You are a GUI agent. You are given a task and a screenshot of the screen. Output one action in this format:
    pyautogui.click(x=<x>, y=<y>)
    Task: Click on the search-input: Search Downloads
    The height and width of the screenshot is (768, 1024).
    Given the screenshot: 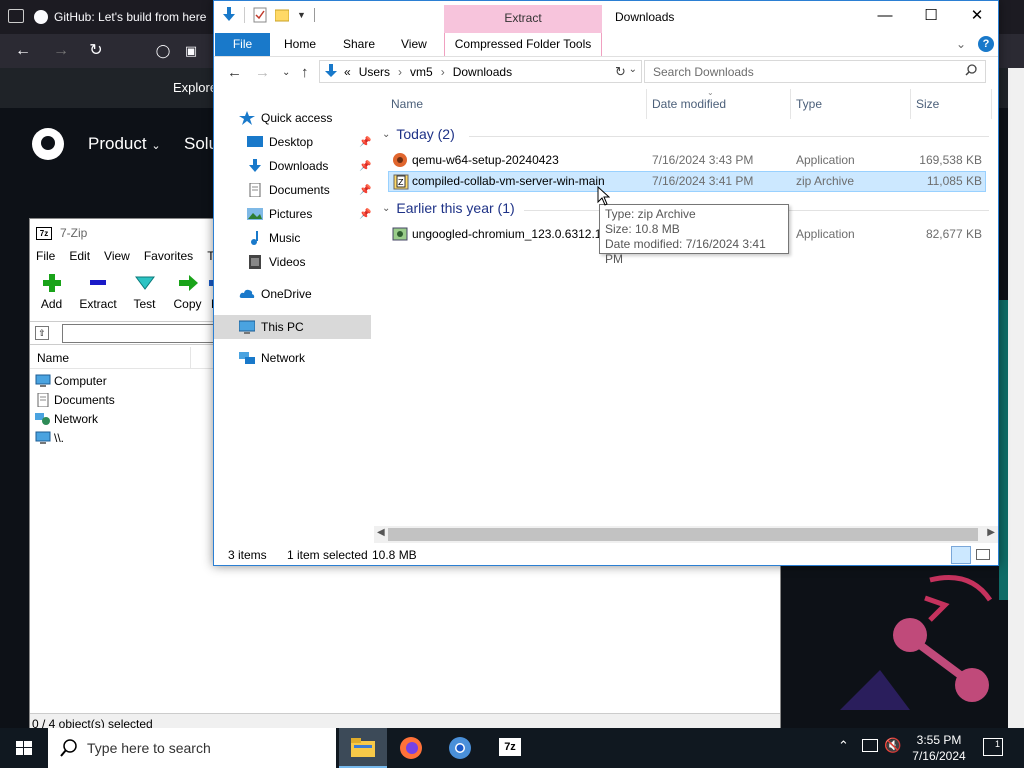 What is the action you would take?
    pyautogui.click(x=815, y=71)
    